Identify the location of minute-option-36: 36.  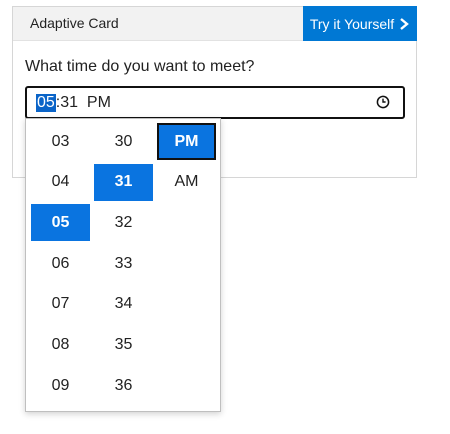
(123, 385).